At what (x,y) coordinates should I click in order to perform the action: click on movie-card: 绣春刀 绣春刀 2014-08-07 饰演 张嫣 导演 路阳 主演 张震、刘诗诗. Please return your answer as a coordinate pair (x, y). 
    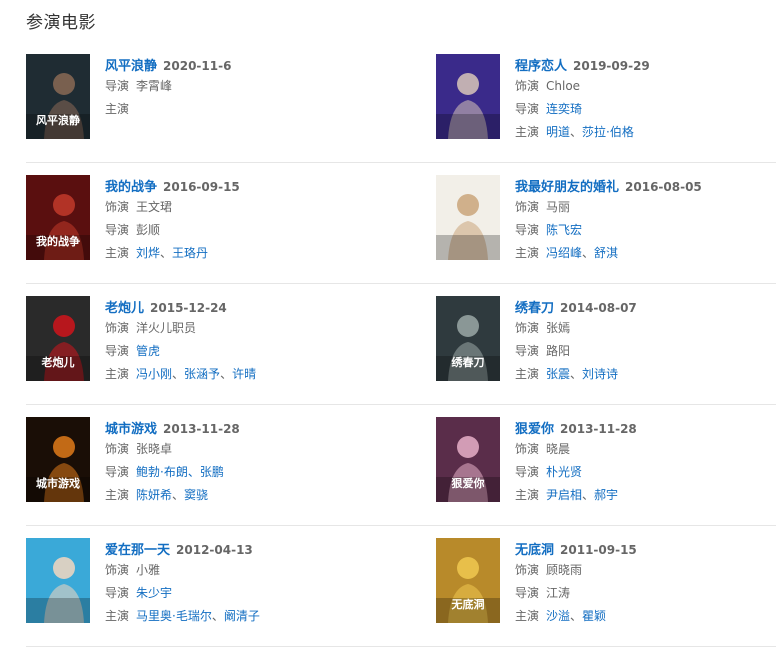
    Looking at the image, I should click on (606, 344).